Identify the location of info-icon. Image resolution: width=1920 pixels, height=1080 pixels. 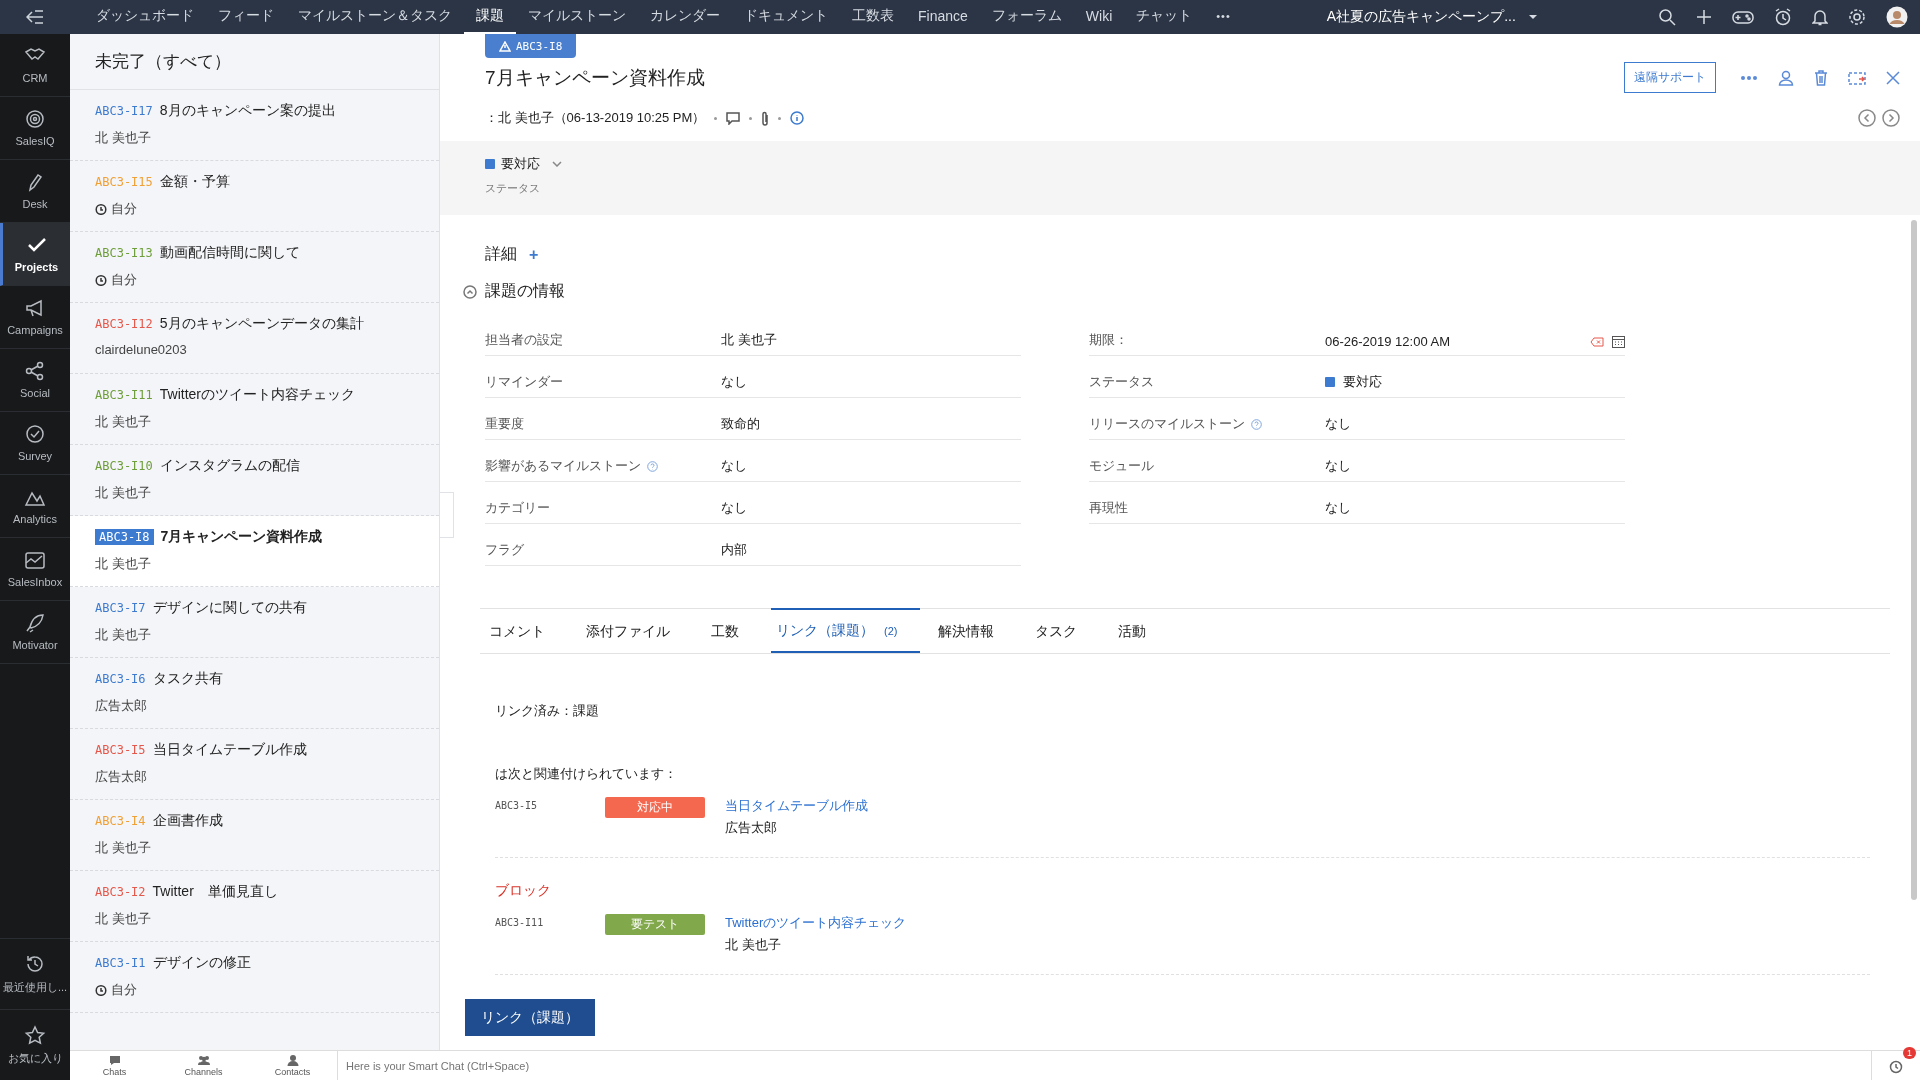
(797, 118).